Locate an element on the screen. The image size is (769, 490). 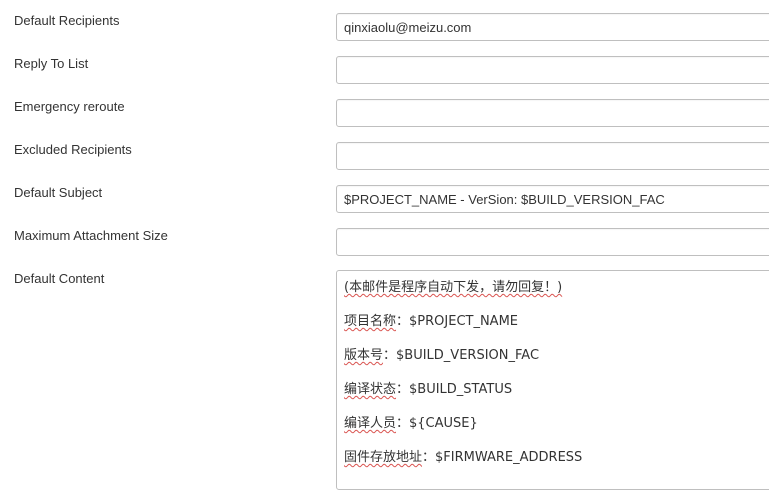
content-line: 固件存放地址：$FIRMWARE_ADDRESS is located at coordinates (556, 466).